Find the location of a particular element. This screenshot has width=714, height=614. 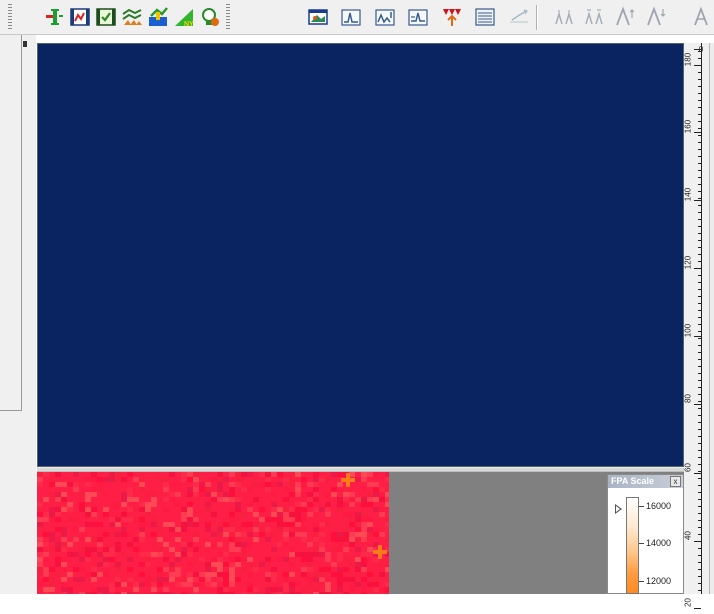

focus-chart-button is located at coordinates (158, 17).